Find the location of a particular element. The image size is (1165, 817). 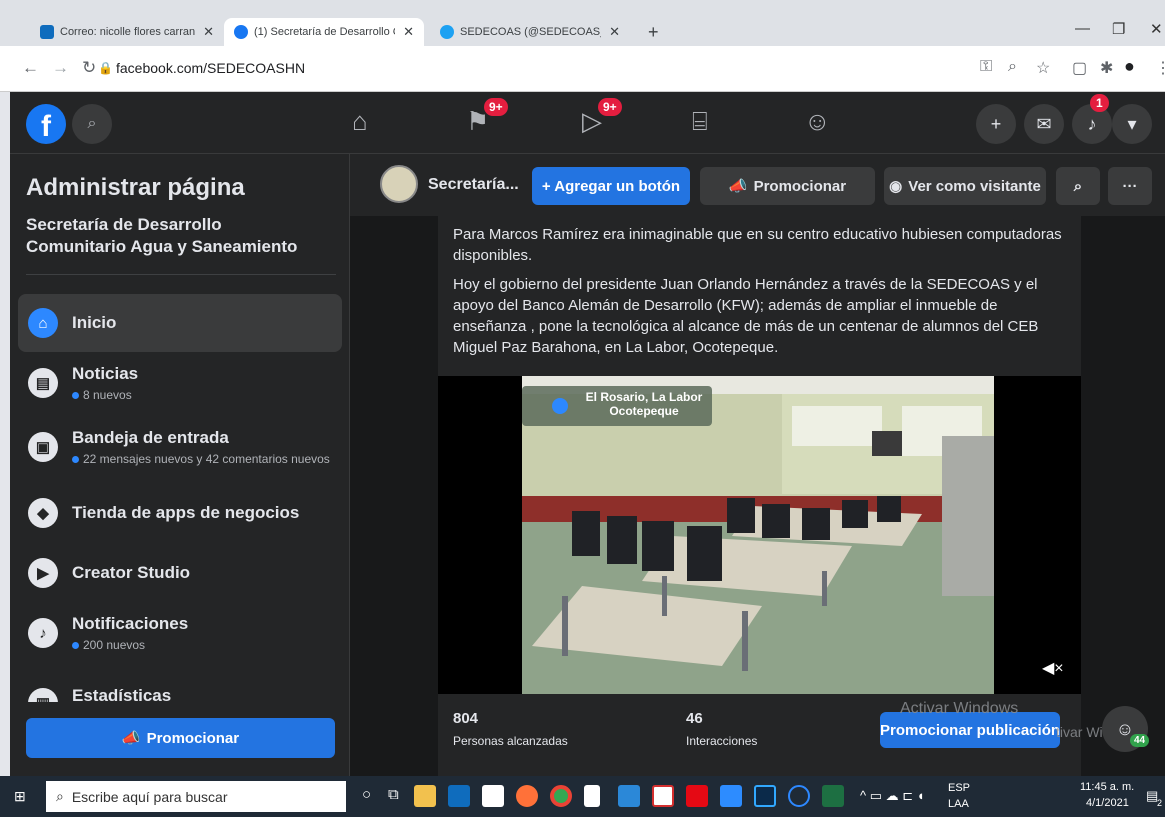

sidebar-item-sub: 200 nuevos is located at coordinates (108, 645).